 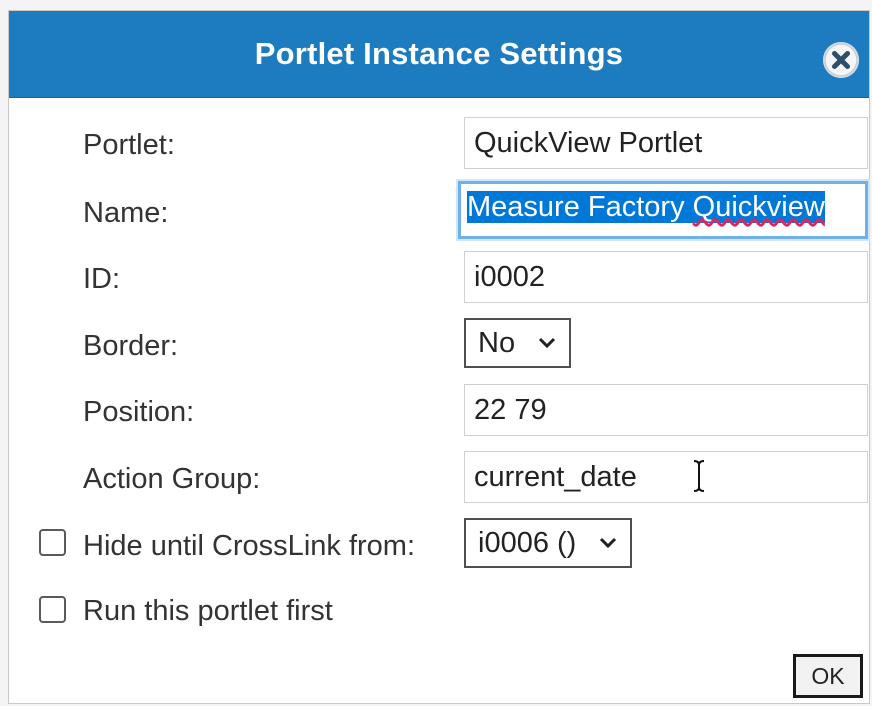 I want to click on border-label: Border:, so click(x=131, y=346).